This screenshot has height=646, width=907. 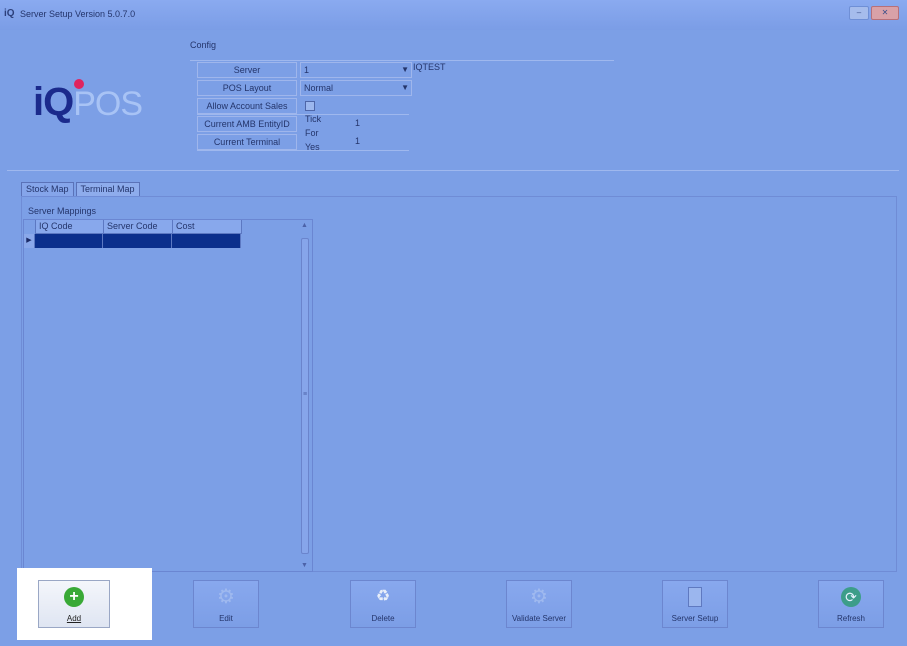 I want to click on validate-server-label: Validate Server, so click(x=539, y=618).